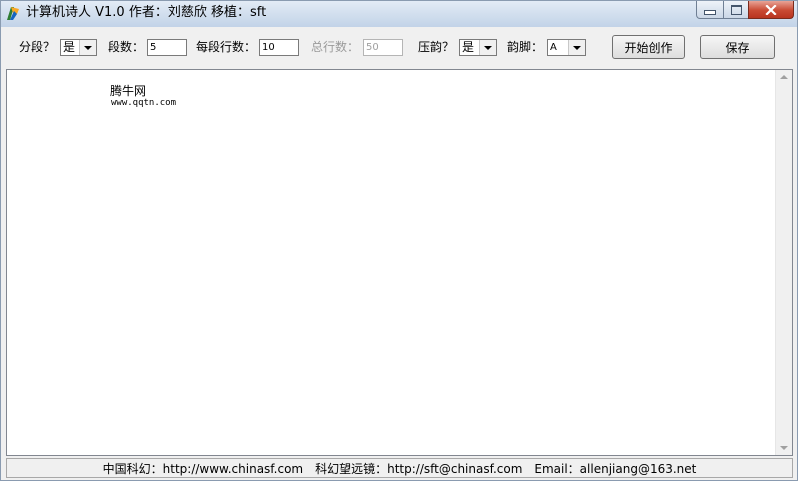 This screenshot has height=481, width=798. Describe the element at coordinates (784, 77) in the screenshot. I see `scroll-up-icon` at that location.